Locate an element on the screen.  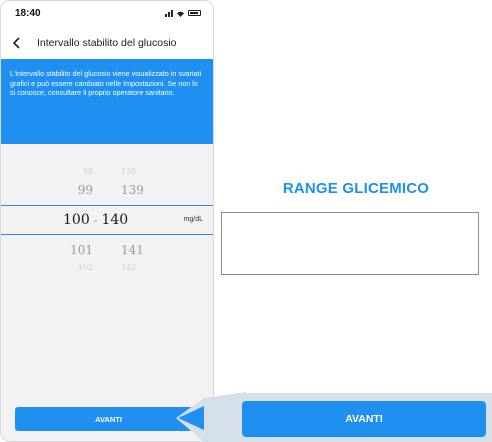
range-input-box is located at coordinates (350, 243).